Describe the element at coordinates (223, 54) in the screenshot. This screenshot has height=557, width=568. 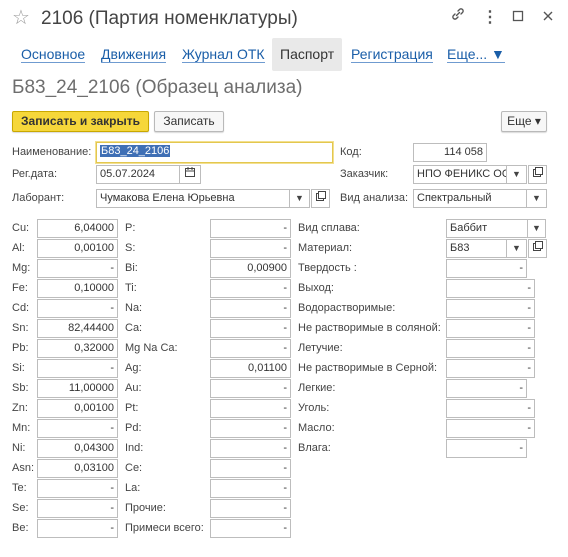
I see `tab-otk-journal: Журнал ОТК` at that location.